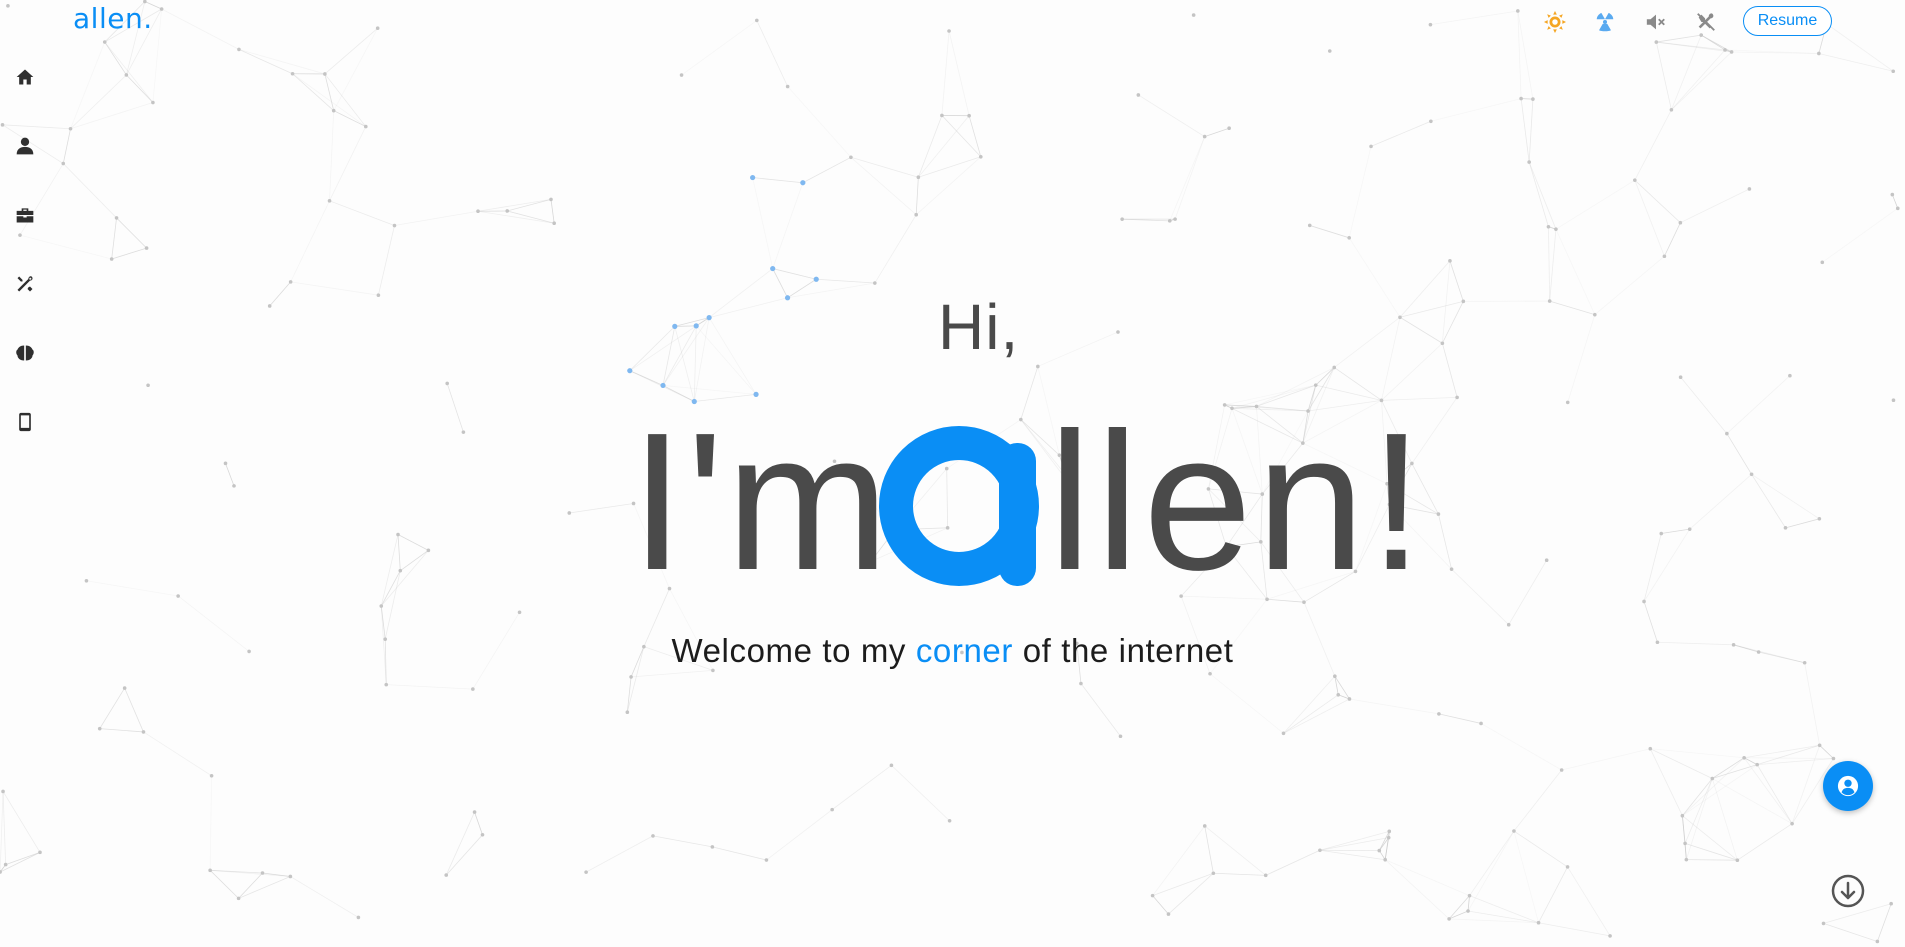  What do you see at coordinates (761, 501) in the screenshot?
I see `hero-im-text: I'm` at bounding box center [761, 501].